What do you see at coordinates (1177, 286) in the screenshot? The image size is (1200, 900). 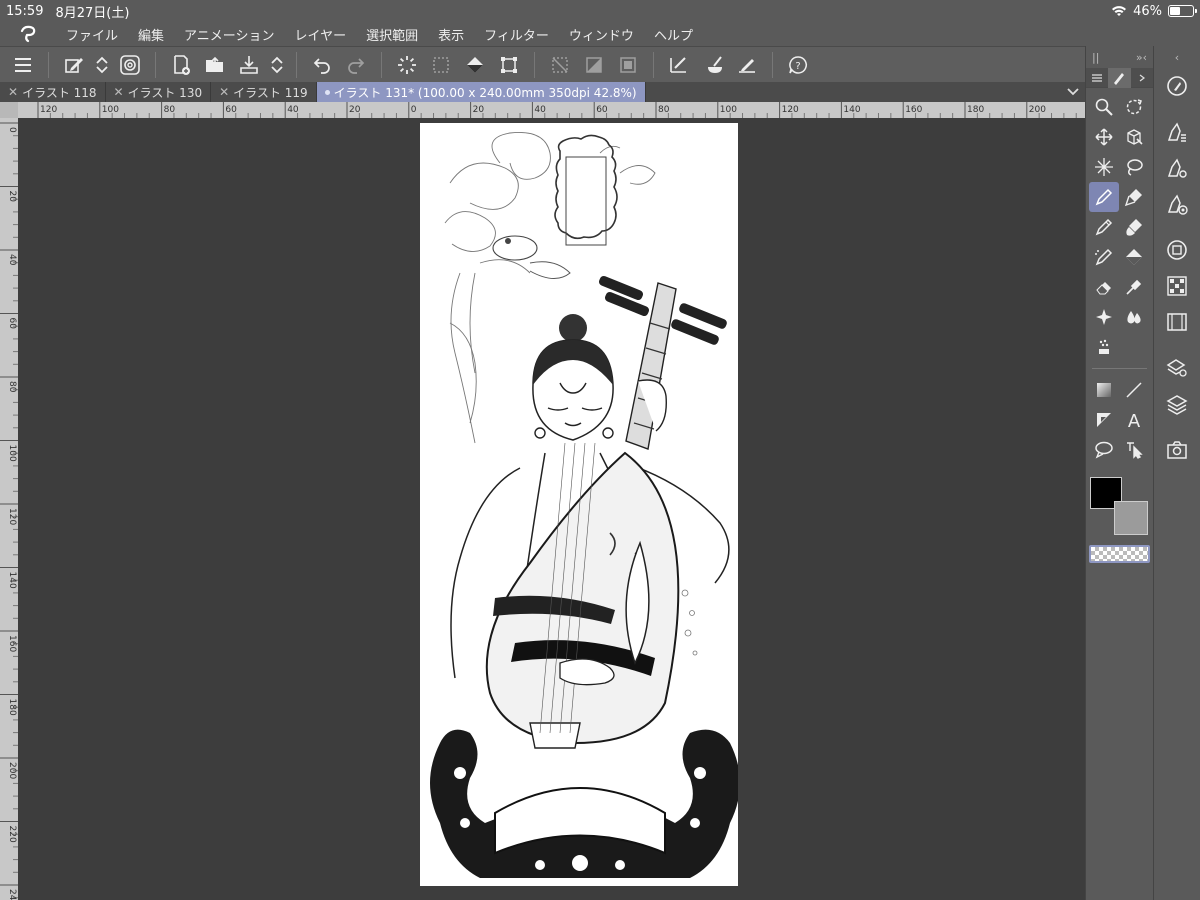 I see `grid-palette-icon` at bounding box center [1177, 286].